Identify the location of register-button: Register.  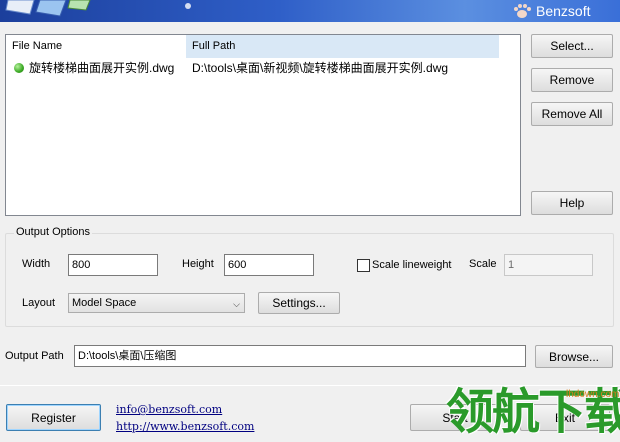
(53, 417).